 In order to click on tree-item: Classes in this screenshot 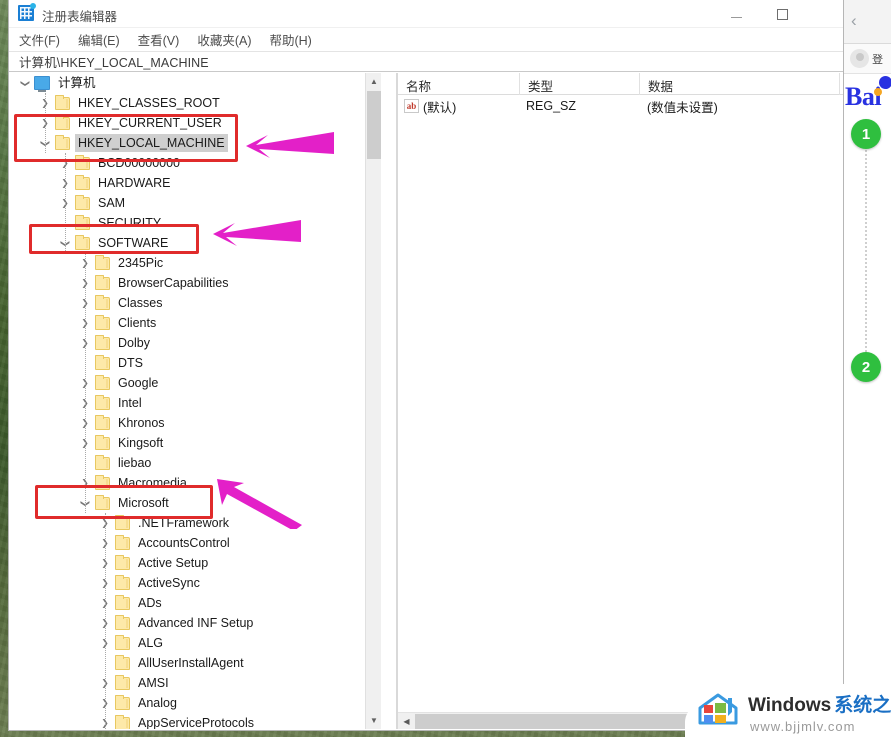, I will do `click(195, 303)`.